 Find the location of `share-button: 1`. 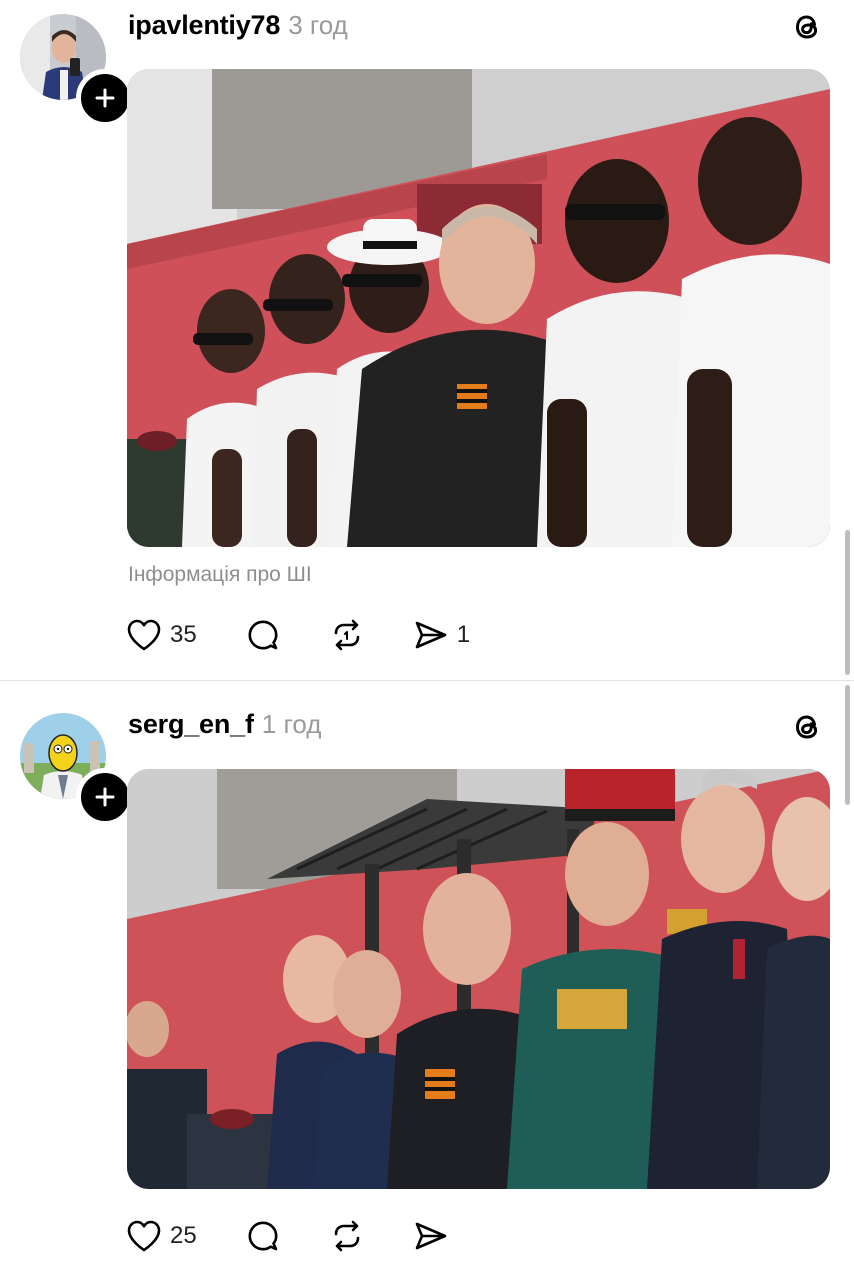

share-button: 1 is located at coordinates (441, 635).